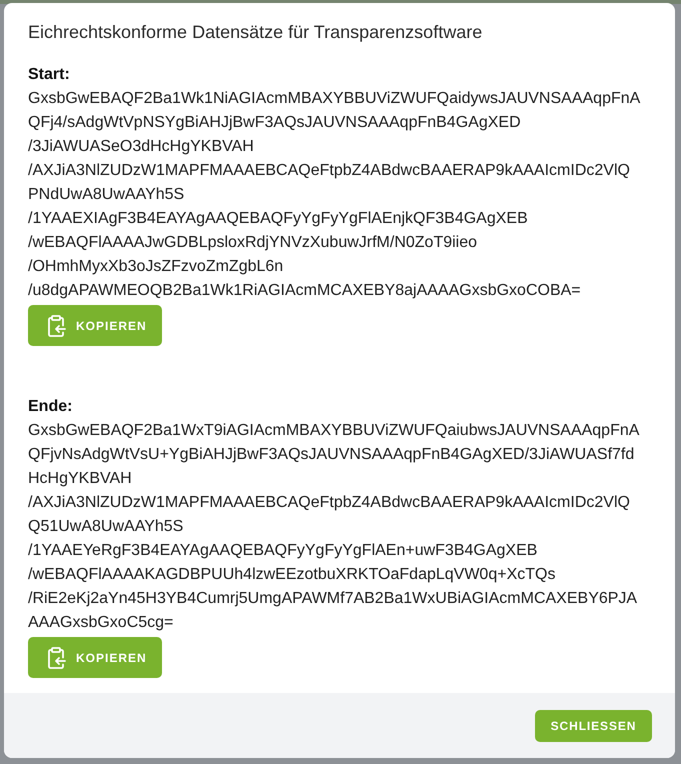  What do you see at coordinates (51, 407) in the screenshot?
I see `section-label: Ende:` at bounding box center [51, 407].